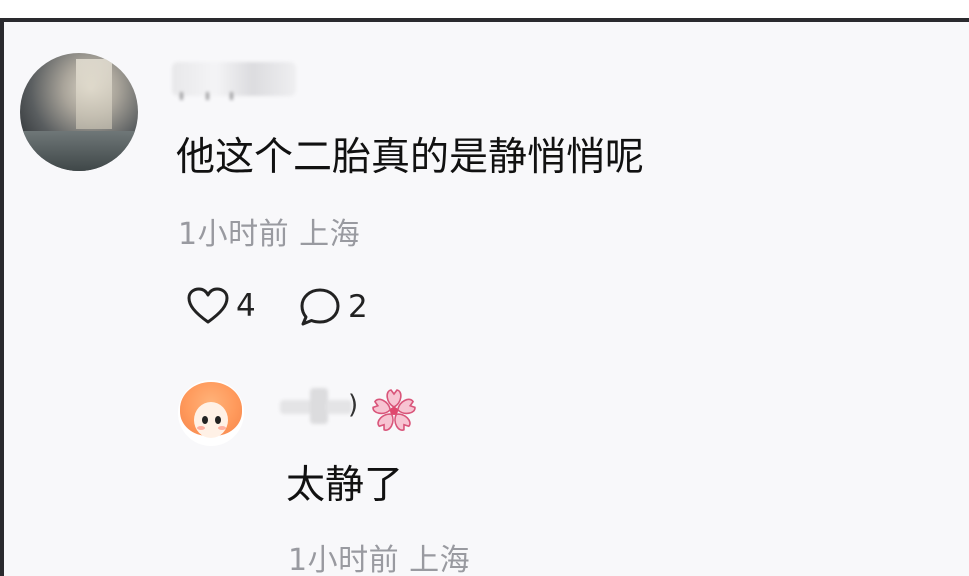  I want to click on reply-count: 2, so click(358, 306).